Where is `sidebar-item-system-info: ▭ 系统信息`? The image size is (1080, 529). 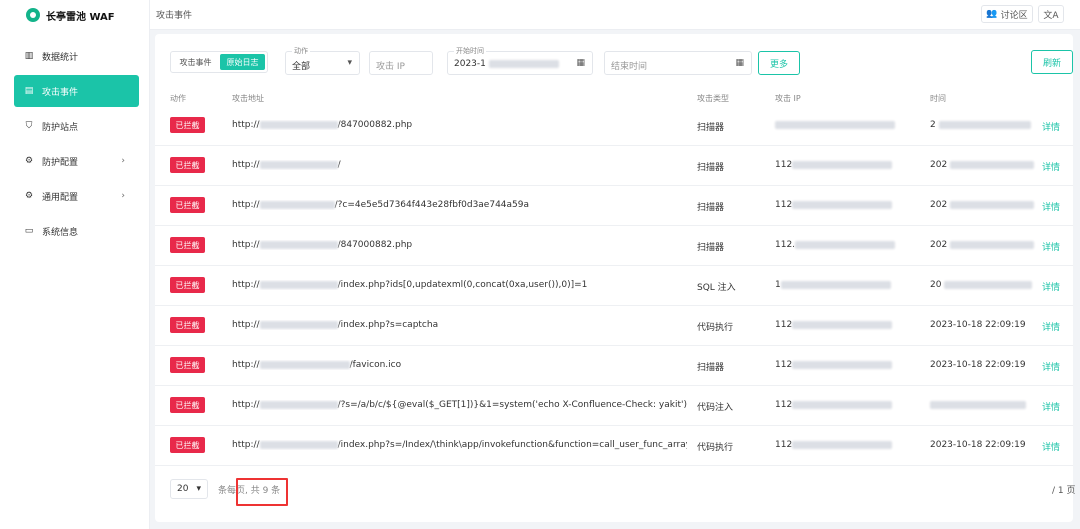 sidebar-item-system-info: ▭ 系统信息 is located at coordinates (76, 231).